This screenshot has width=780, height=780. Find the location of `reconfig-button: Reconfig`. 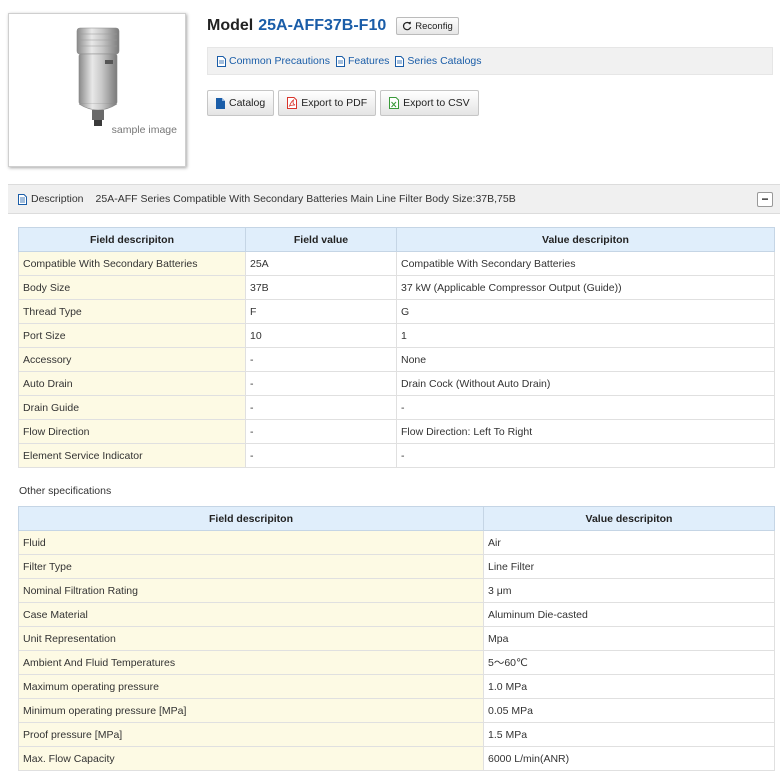

reconfig-button: Reconfig is located at coordinates (427, 26).